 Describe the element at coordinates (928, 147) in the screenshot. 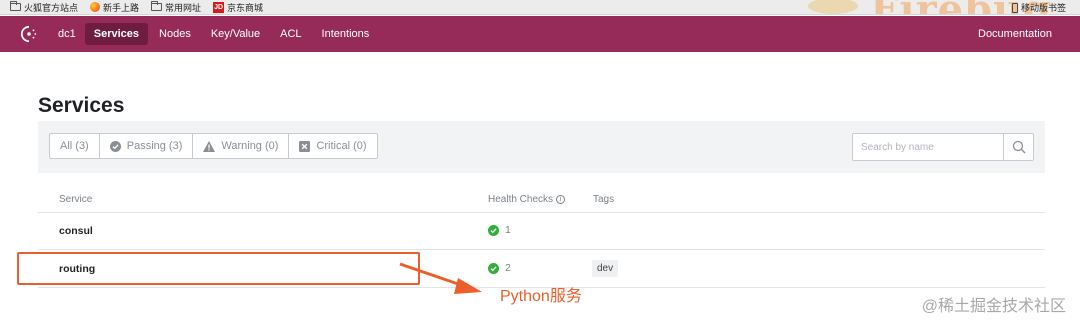

I see `search-input` at that location.